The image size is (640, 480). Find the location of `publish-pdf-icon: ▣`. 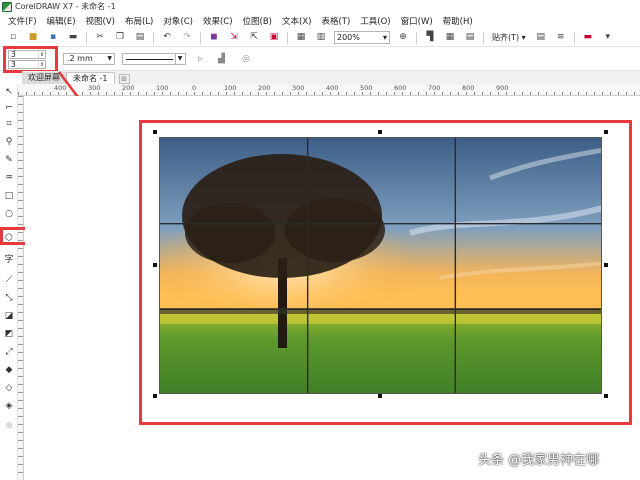

publish-pdf-icon: ▣ is located at coordinates (274, 38).